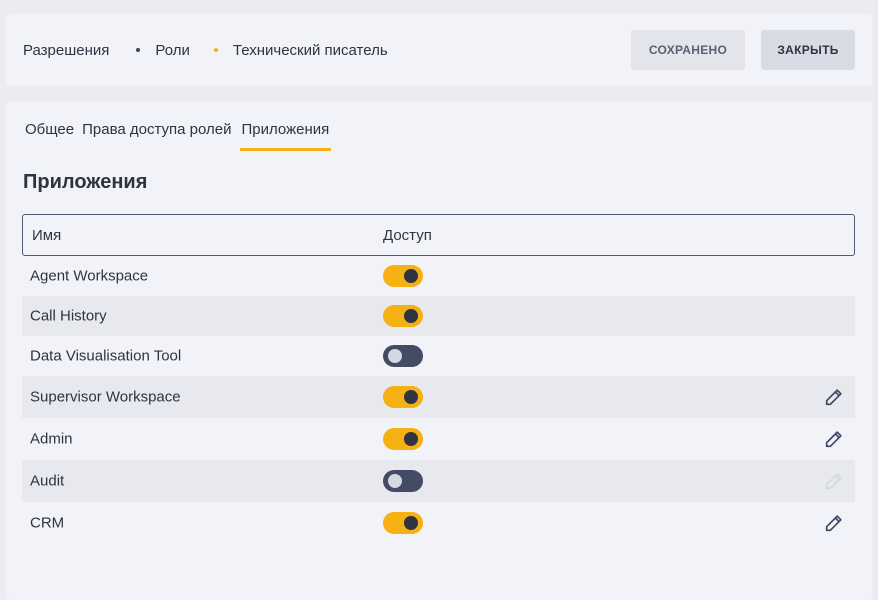  What do you see at coordinates (438, 523) in the screenshot?
I see `table-row: CRM` at bounding box center [438, 523].